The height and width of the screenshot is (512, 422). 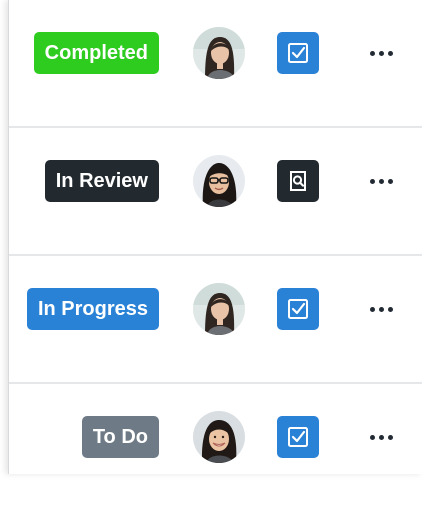 What do you see at coordinates (101, 181) in the screenshot?
I see `status-badge-in-review: In Review` at bounding box center [101, 181].